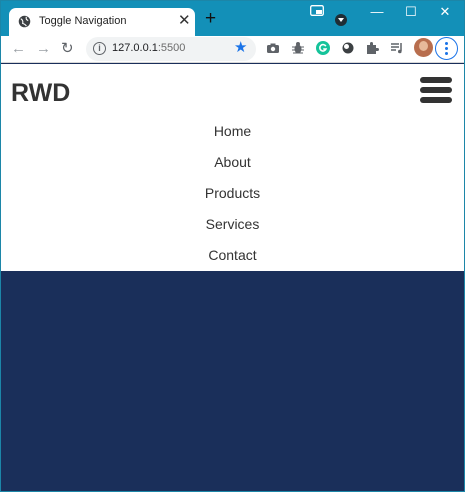  I want to click on globe-icon, so click(24, 21).